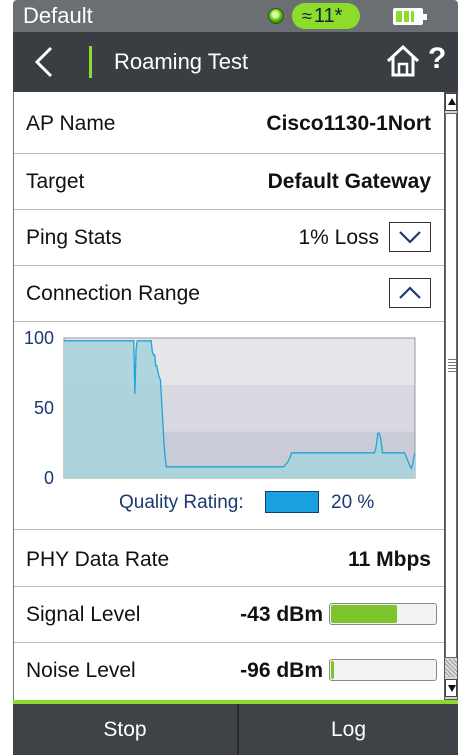  What do you see at coordinates (49, 478) in the screenshot?
I see `y-tick-label: 0` at bounding box center [49, 478].